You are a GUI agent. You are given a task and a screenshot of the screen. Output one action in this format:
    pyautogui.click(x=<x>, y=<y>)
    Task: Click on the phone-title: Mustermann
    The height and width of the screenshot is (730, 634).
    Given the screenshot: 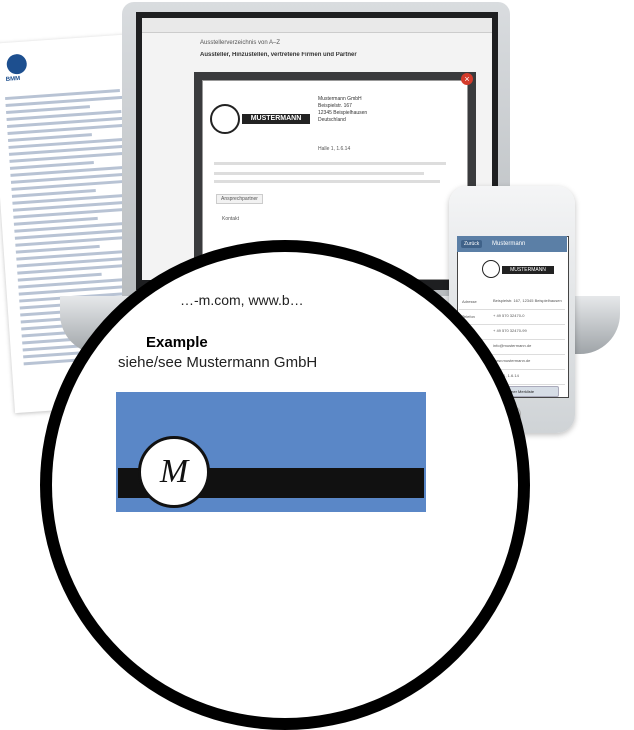 What is the action you would take?
    pyautogui.click(x=509, y=244)
    